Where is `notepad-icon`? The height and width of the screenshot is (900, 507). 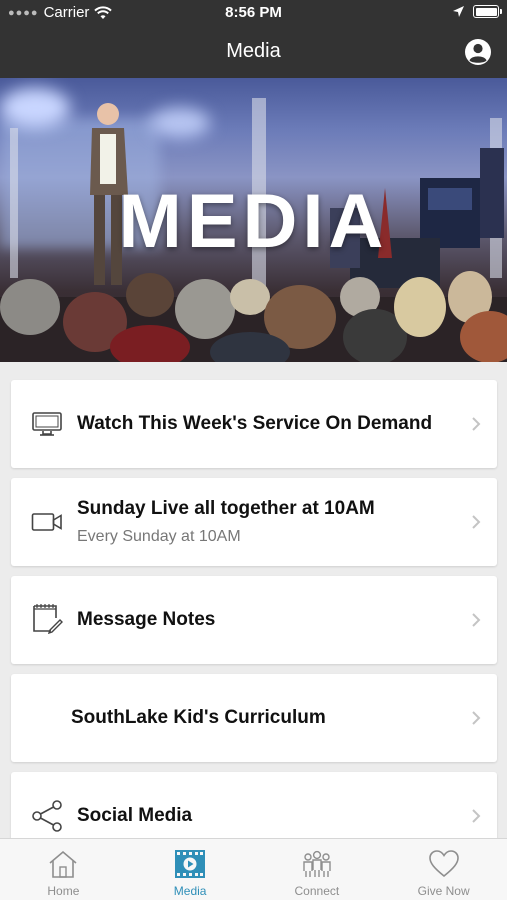
notepad-icon is located at coordinates (47, 618).